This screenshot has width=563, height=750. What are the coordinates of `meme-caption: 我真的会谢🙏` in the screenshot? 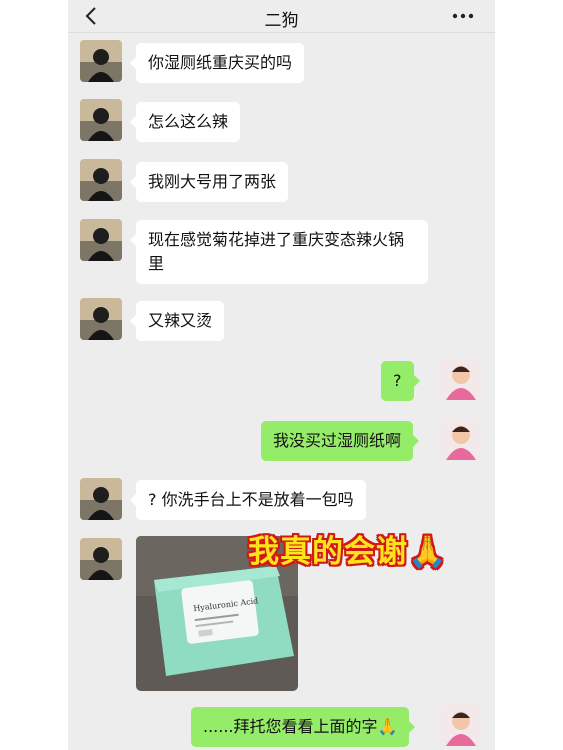 It's located at (348, 552).